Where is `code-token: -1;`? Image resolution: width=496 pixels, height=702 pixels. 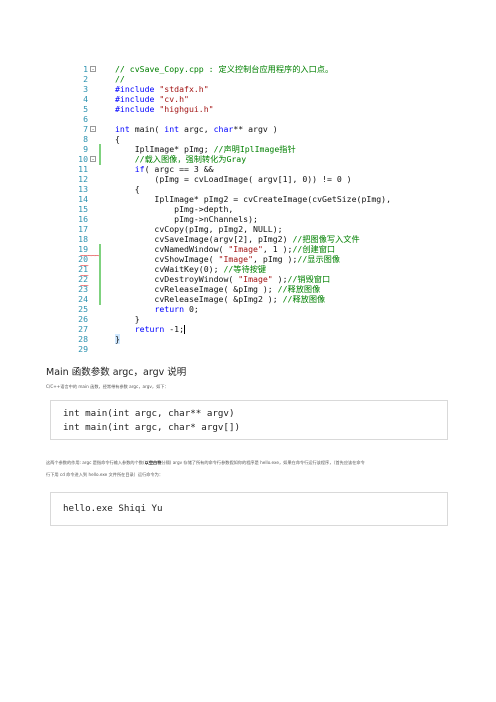 code-token: -1; is located at coordinates (174, 329).